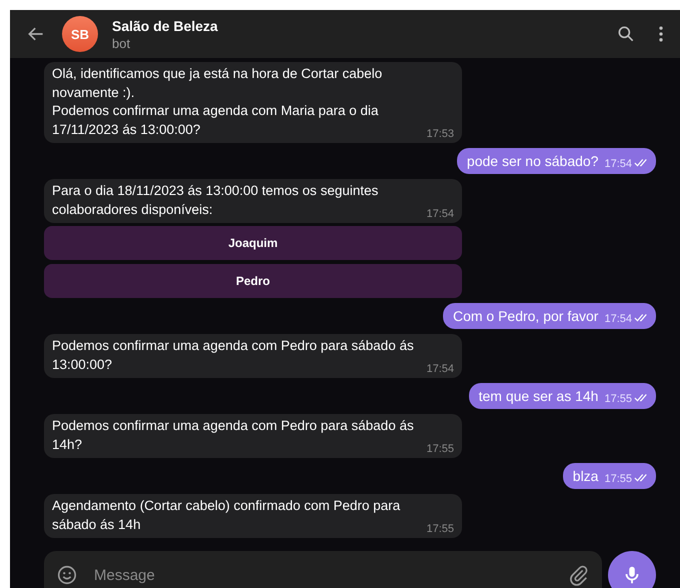  Describe the element at coordinates (233, 355) in the screenshot. I see `message-text: Podemos confirmar uma agenda com Pedro para sábado ás 13:00:00?` at that location.